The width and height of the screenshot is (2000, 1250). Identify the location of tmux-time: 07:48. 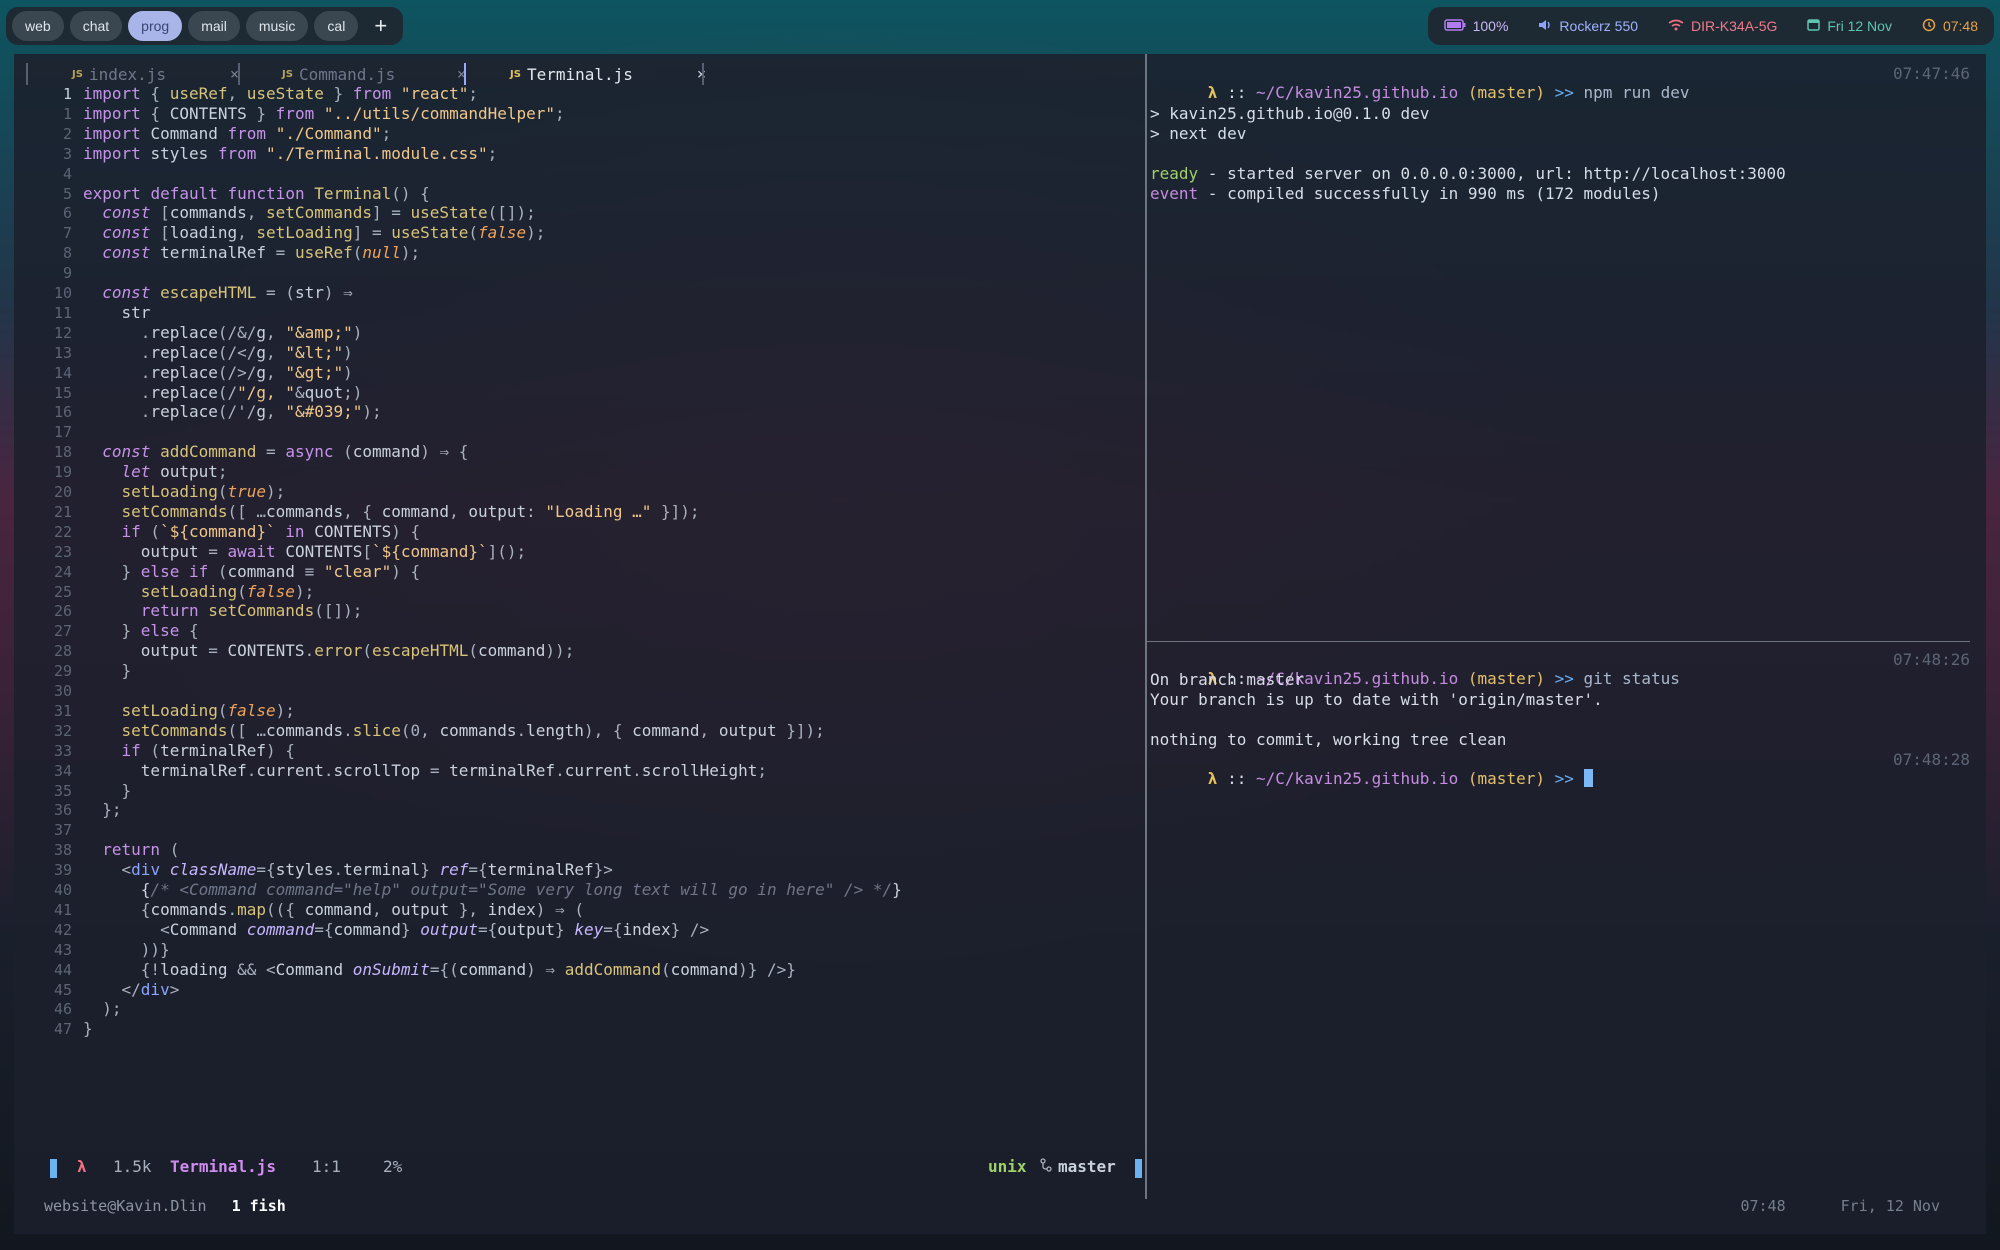
(1763, 1206).